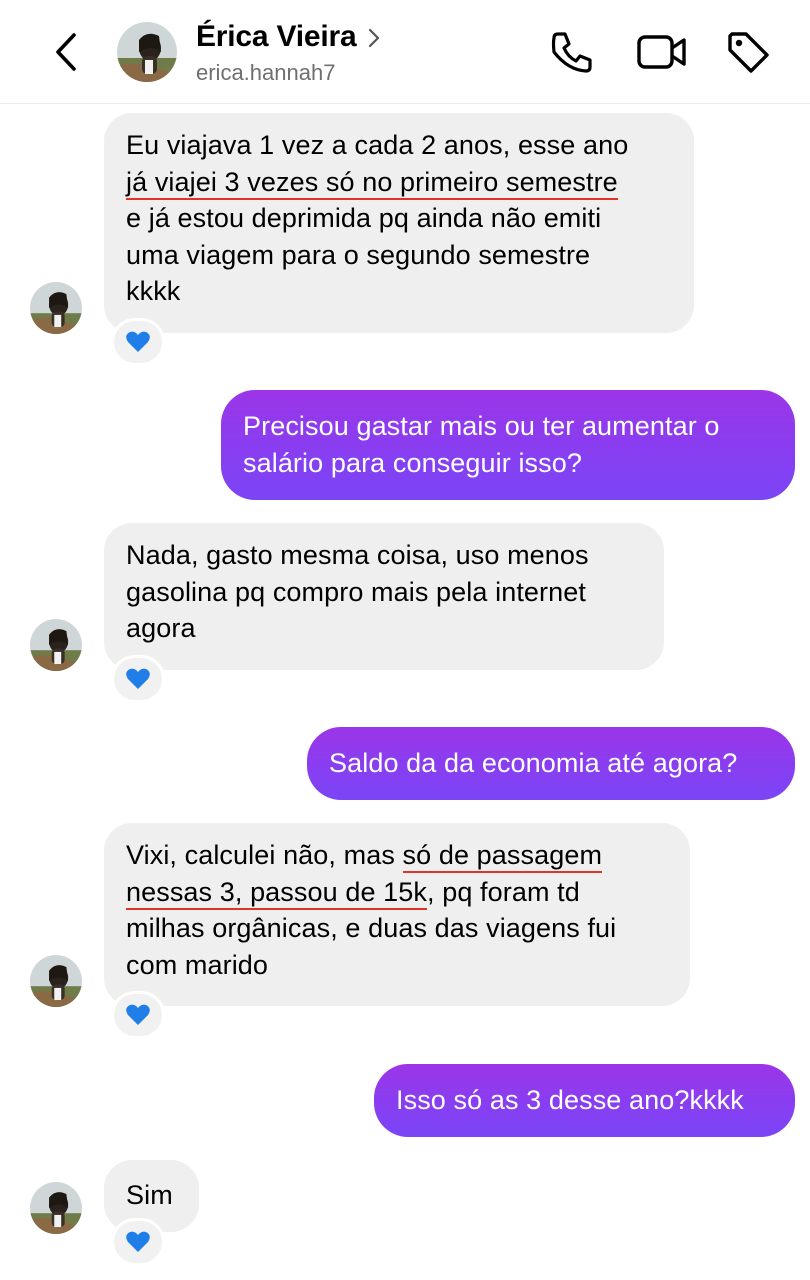 This screenshot has height=1280, width=810. Describe the element at coordinates (570, 1100) in the screenshot. I see `message-line: Isso só as 3 desse ano?kkkk` at that location.